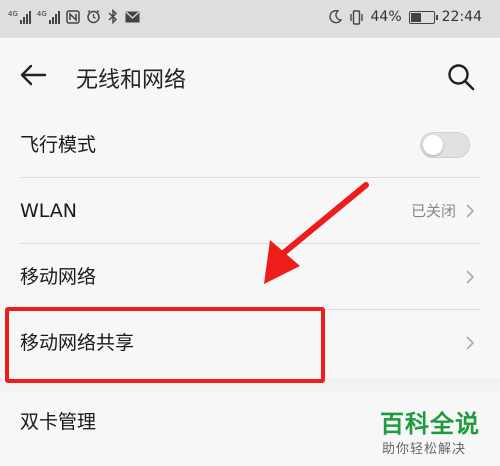 The height and width of the screenshot is (466, 500). Describe the element at coordinates (19, 17) in the screenshot. I see `signal-icon-sim1: 4G` at that location.